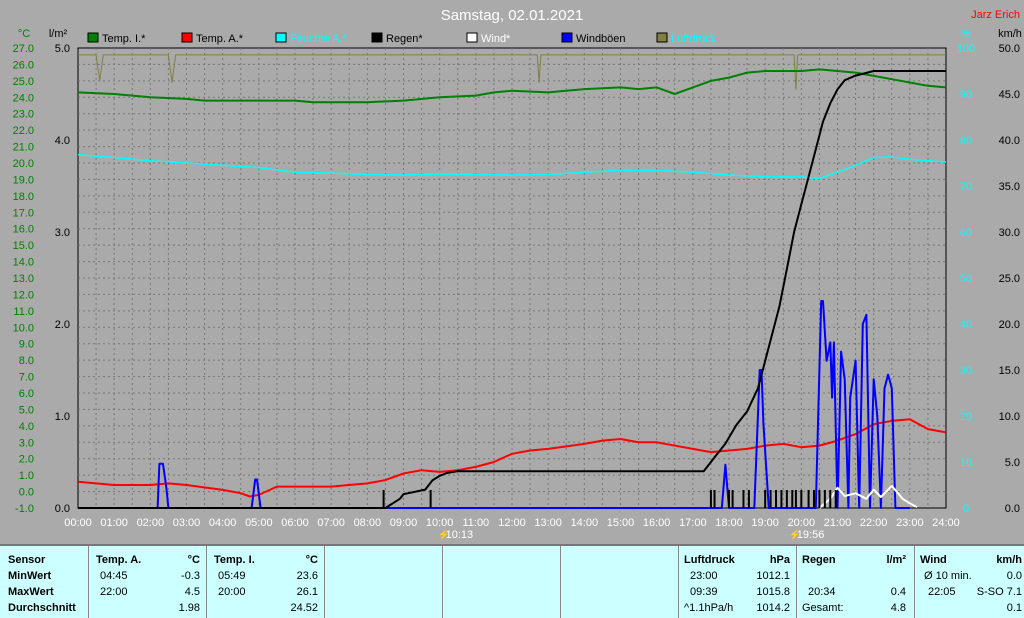  I want to click on temp-tick-label: 11.0, so click(23, 312).